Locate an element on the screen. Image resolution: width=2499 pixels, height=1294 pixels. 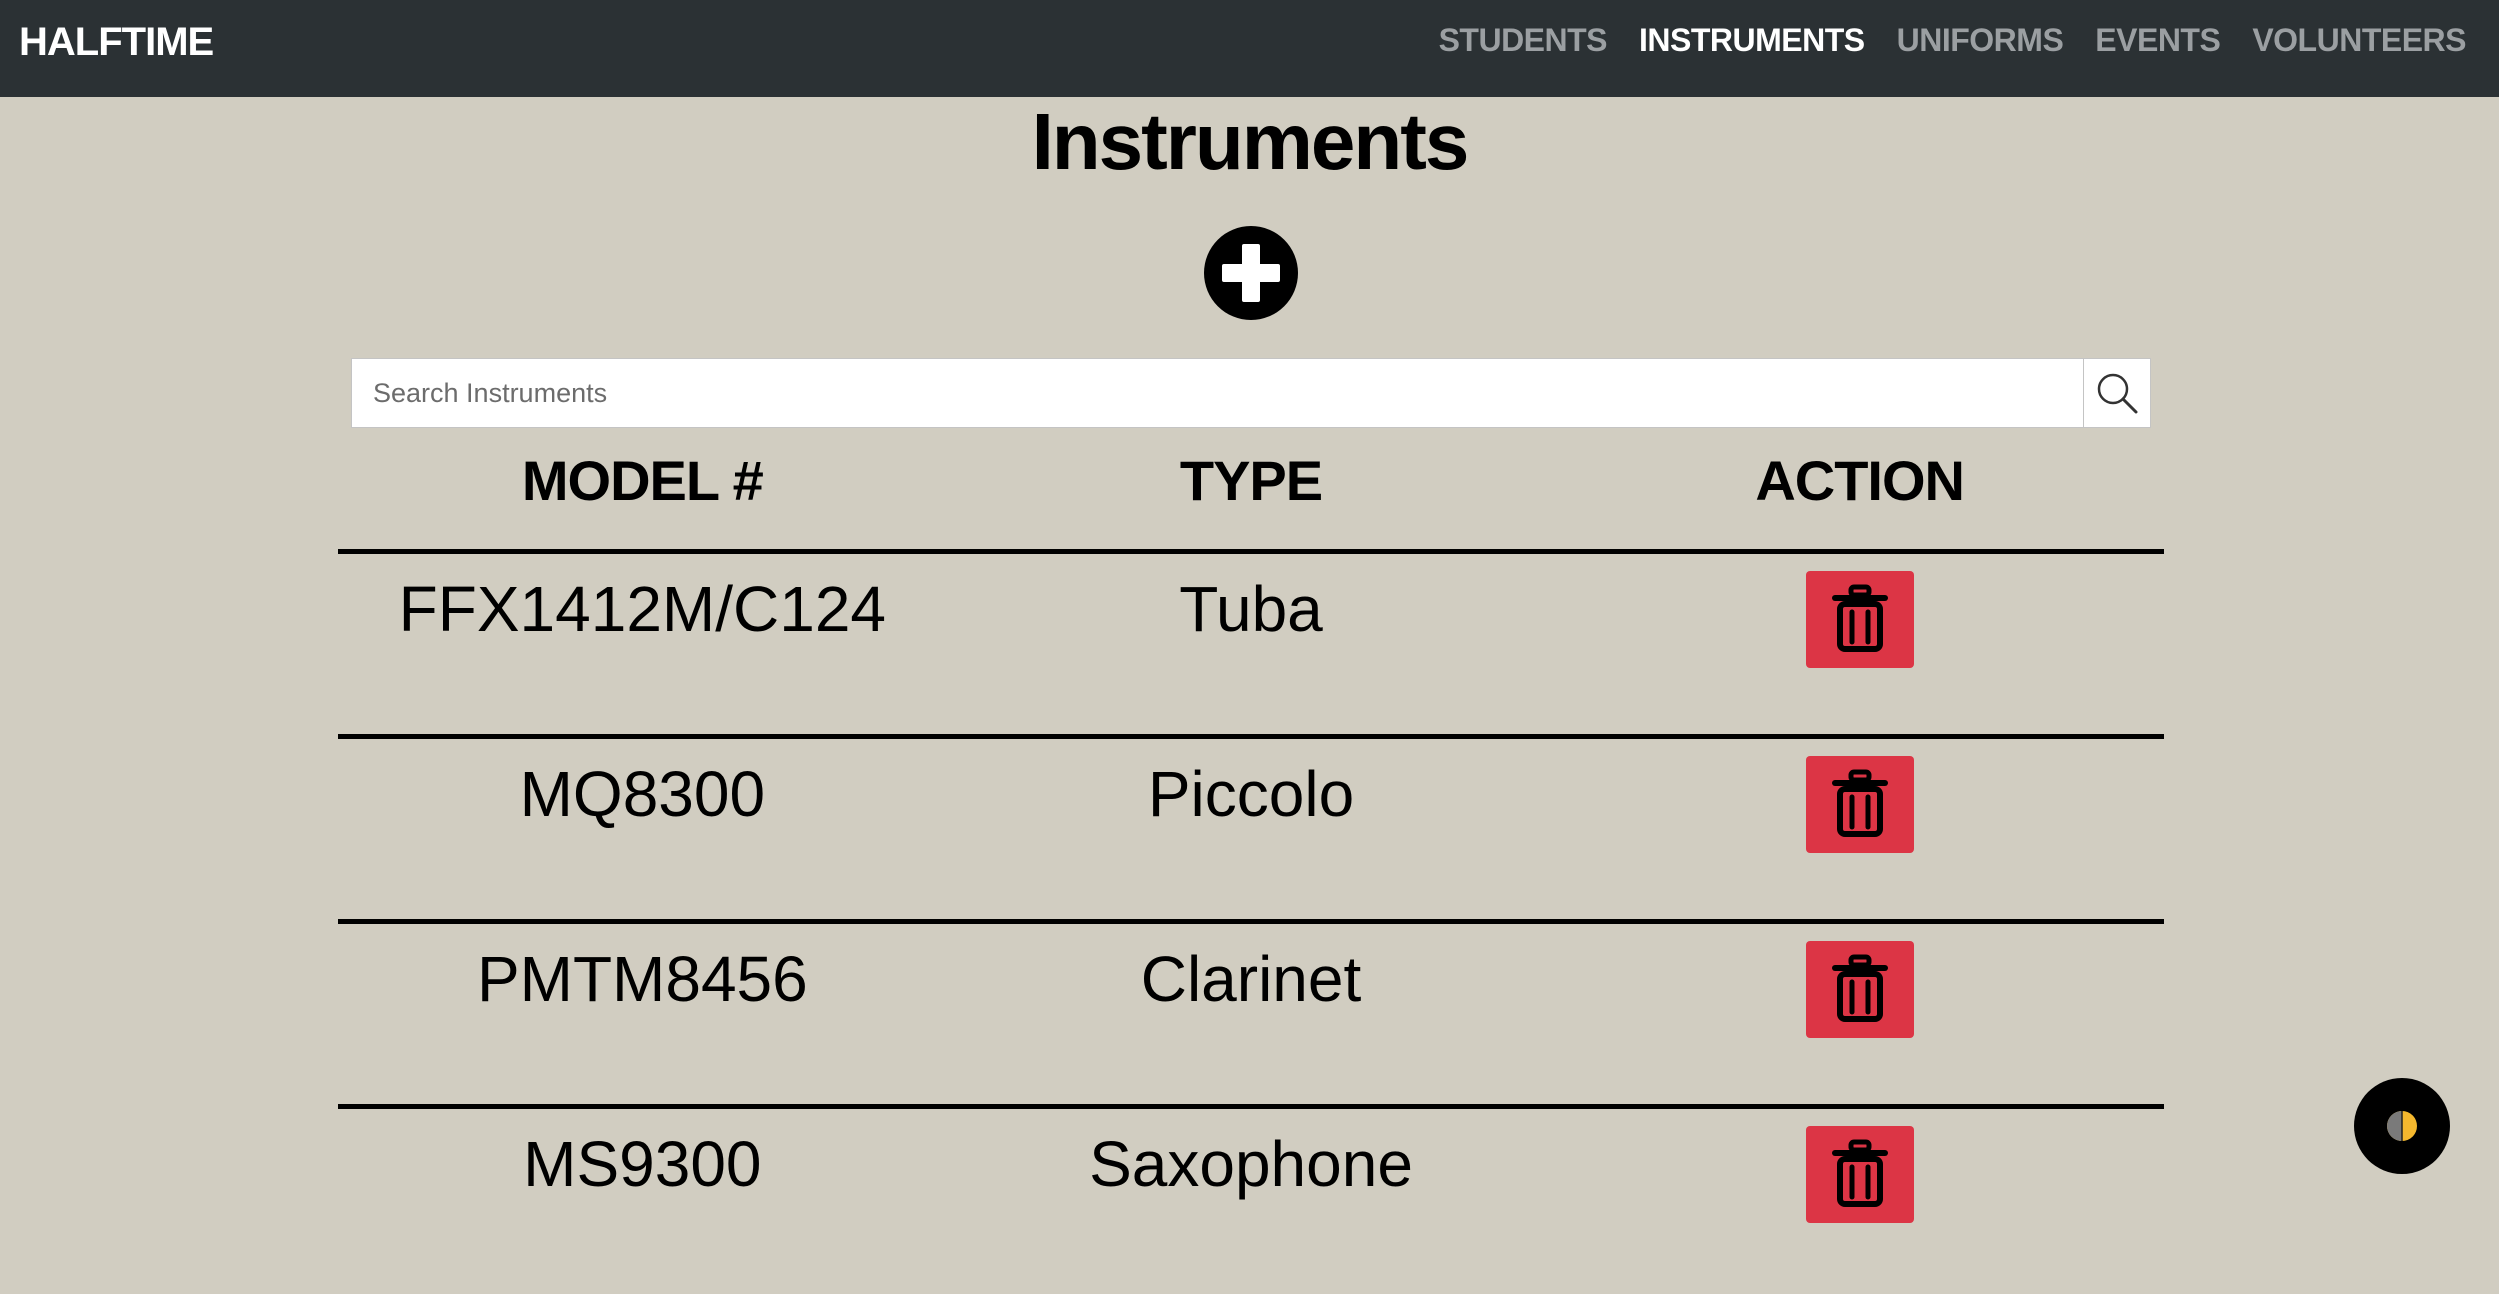
brand-logo: HALFTIME is located at coordinates (116, 42).